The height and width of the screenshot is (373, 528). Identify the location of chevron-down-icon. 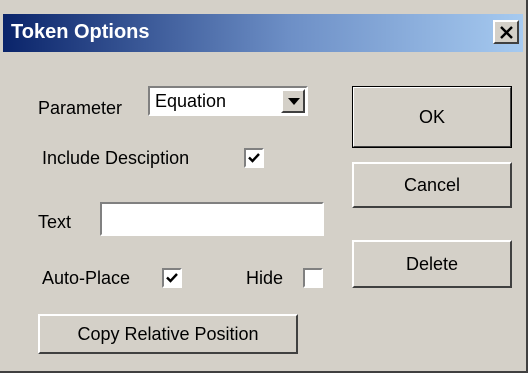
(294, 101).